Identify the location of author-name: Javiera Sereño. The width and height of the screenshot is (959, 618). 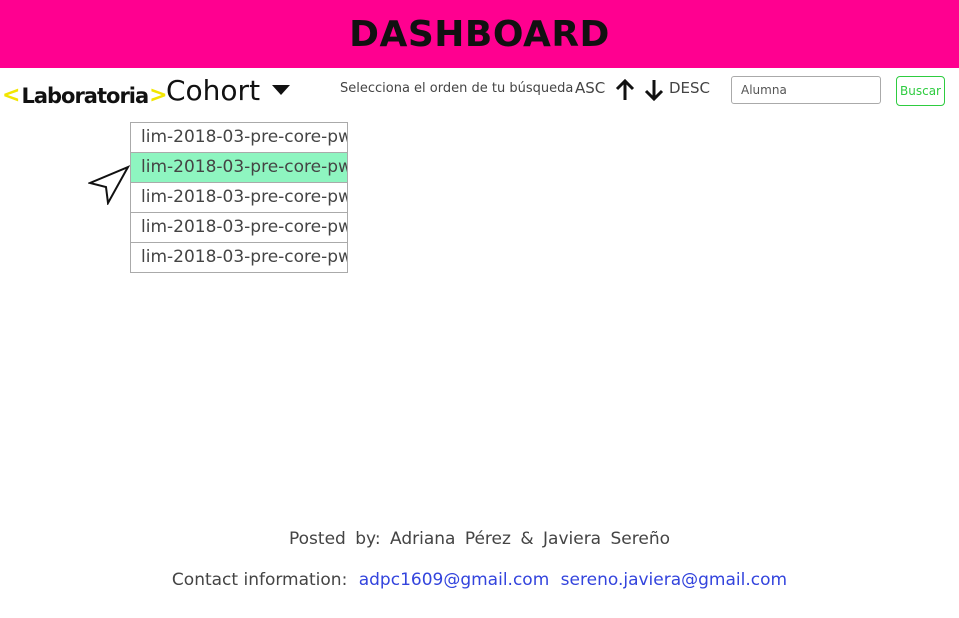
(606, 539).